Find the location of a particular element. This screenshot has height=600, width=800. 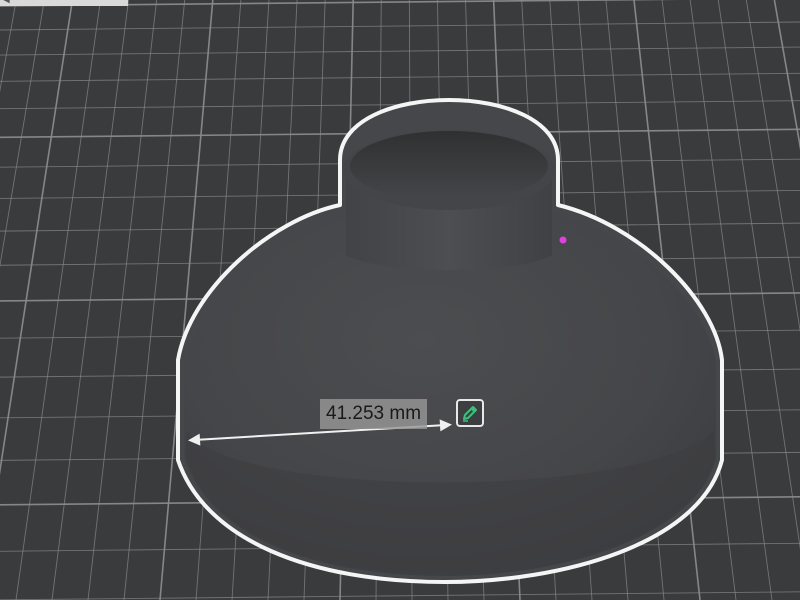

pencil-edit-icon is located at coordinates (470, 414).